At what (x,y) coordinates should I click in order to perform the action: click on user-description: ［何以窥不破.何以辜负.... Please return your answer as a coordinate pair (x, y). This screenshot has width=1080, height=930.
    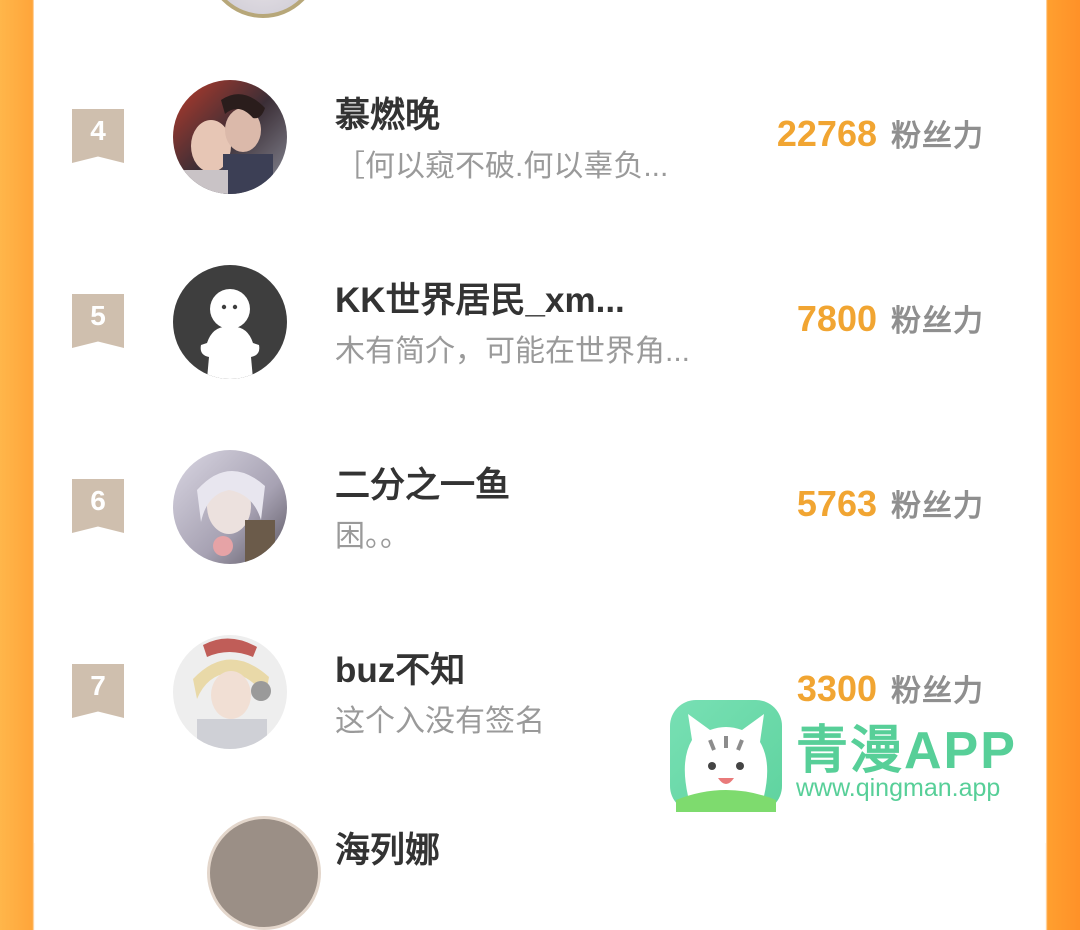
    Looking at the image, I should click on (502, 166).